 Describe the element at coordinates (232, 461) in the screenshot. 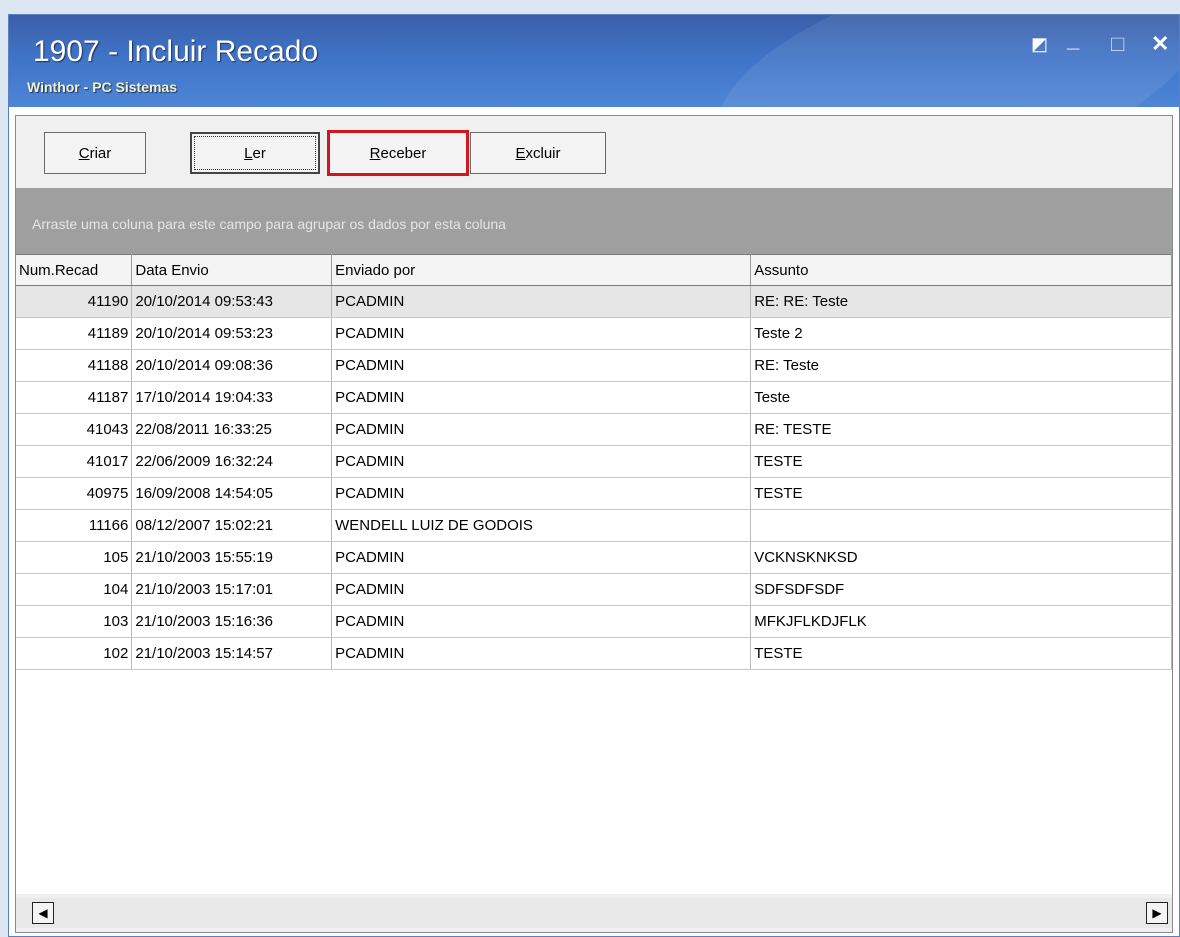

I see `cell-data-envio: 22/06/2009 16:32:24` at that location.